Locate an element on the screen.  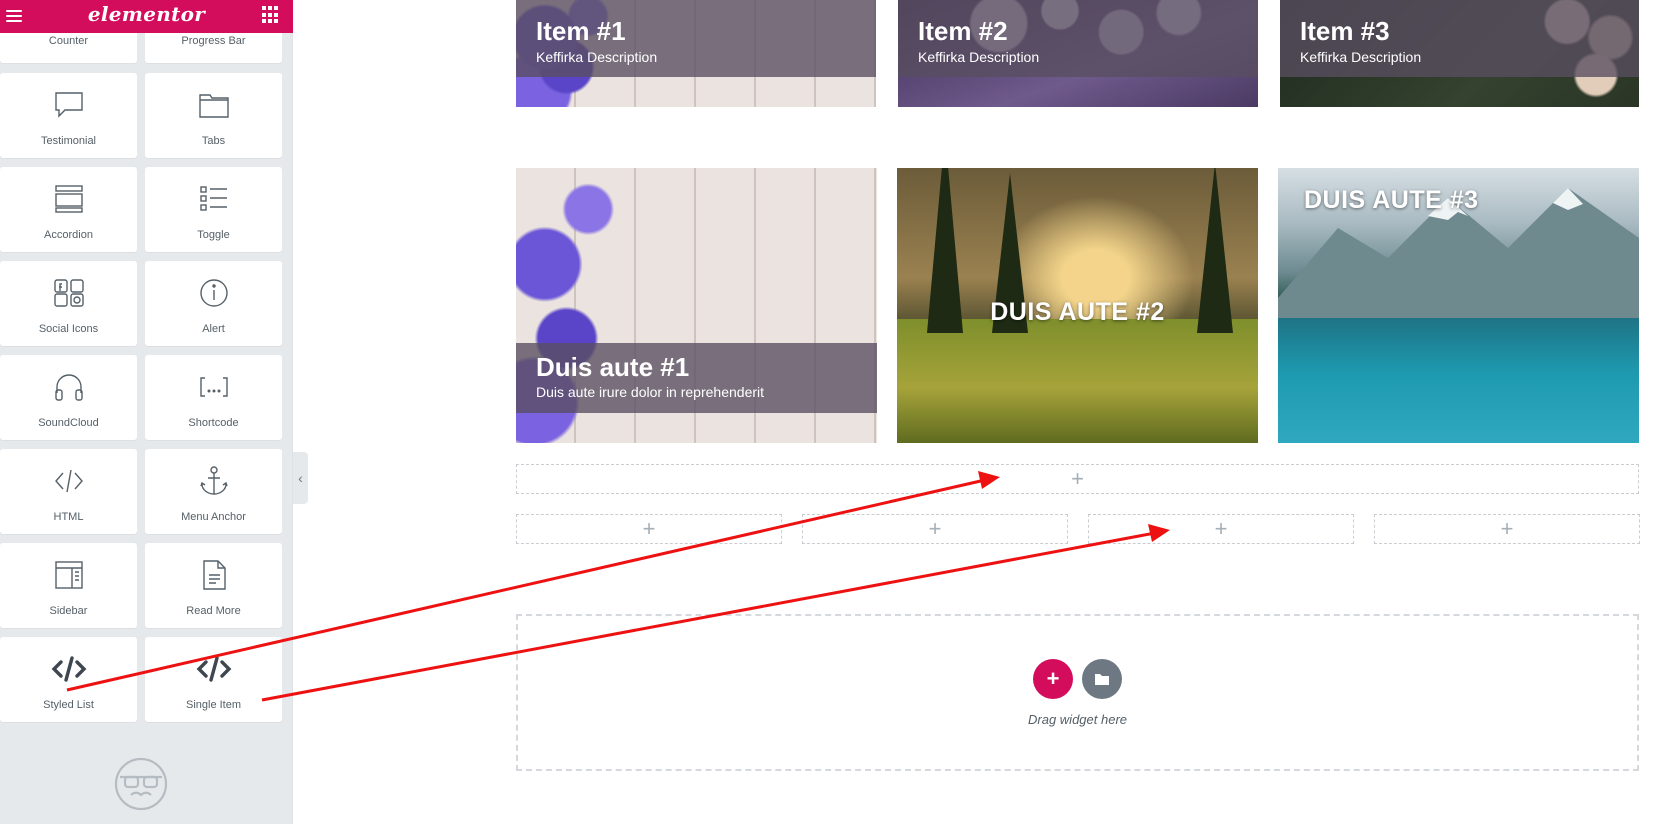
nerd-face-logo-icon is located at coordinates (141, 784).